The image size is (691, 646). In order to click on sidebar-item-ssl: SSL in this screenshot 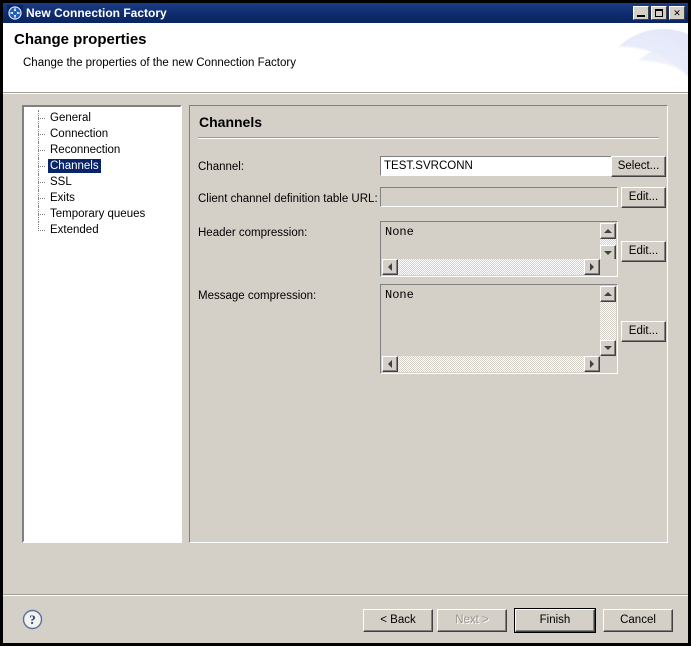, I will do `click(102, 182)`.